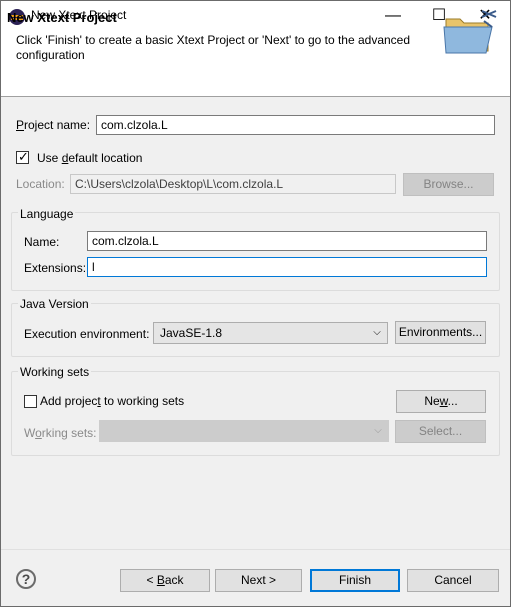 This screenshot has height=607, width=511. What do you see at coordinates (30, 401) in the screenshot?
I see `add-to-working-sets-checkbox` at bounding box center [30, 401].